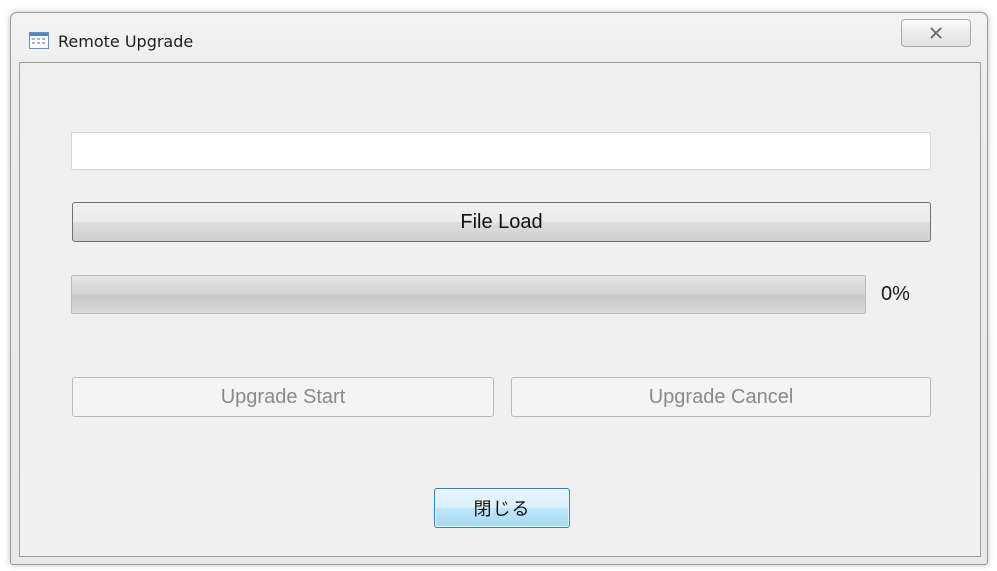 The image size is (997, 571). What do you see at coordinates (39, 40) in the screenshot?
I see `window-app-icon` at bounding box center [39, 40].